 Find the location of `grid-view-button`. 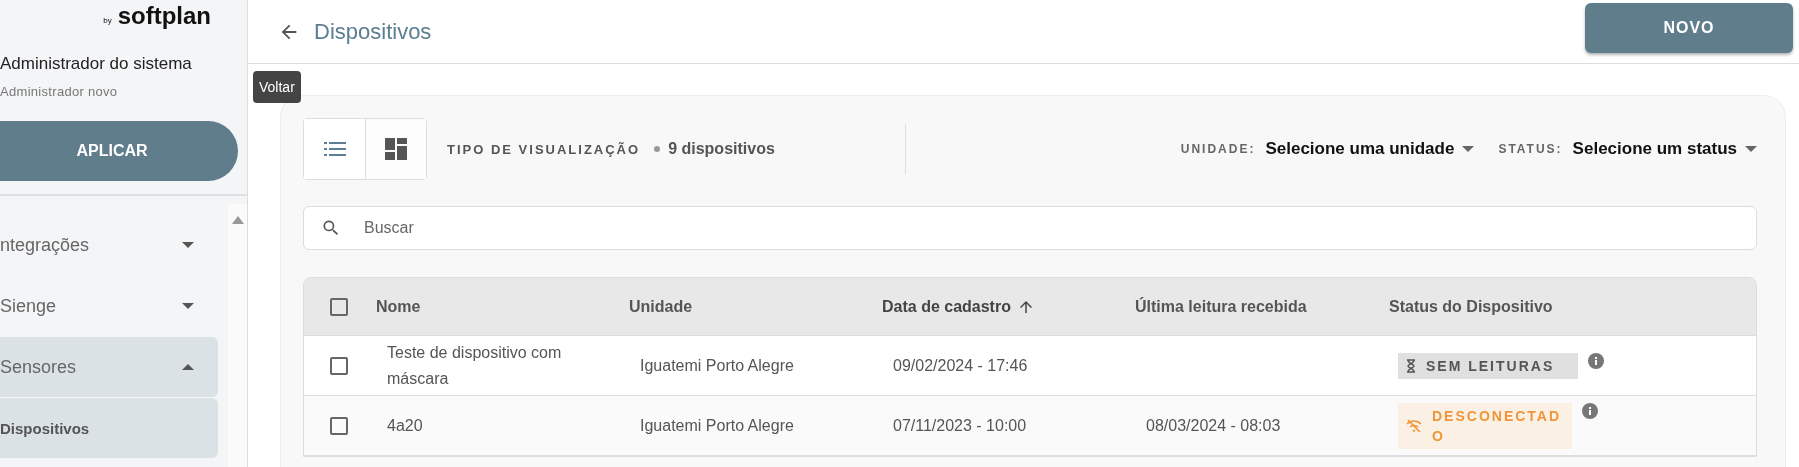

grid-view-button is located at coordinates (395, 149).